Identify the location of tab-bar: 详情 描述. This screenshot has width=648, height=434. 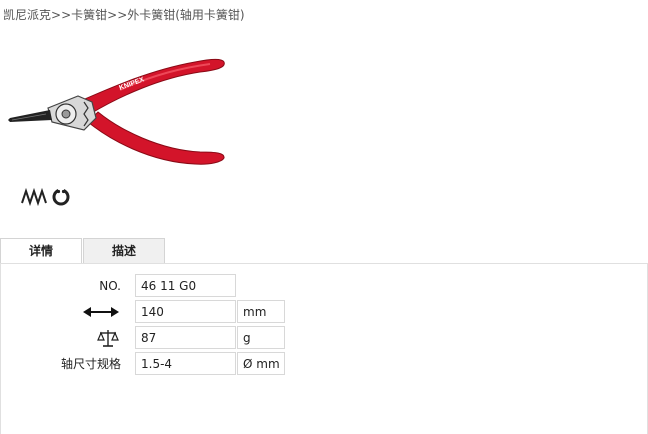
(324, 251).